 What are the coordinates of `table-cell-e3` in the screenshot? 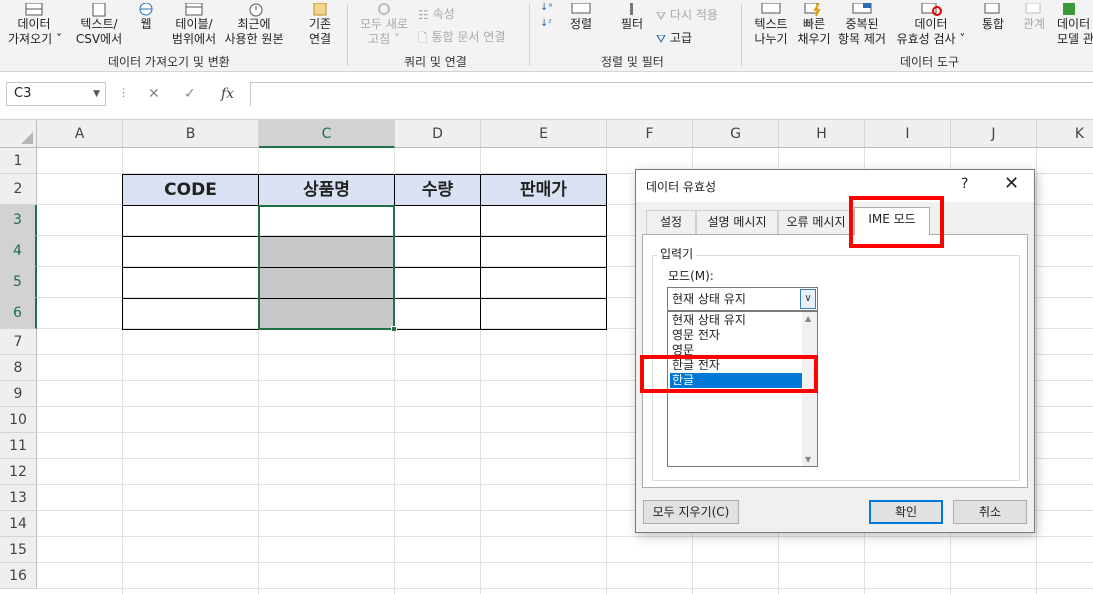 It's located at (543, 221).